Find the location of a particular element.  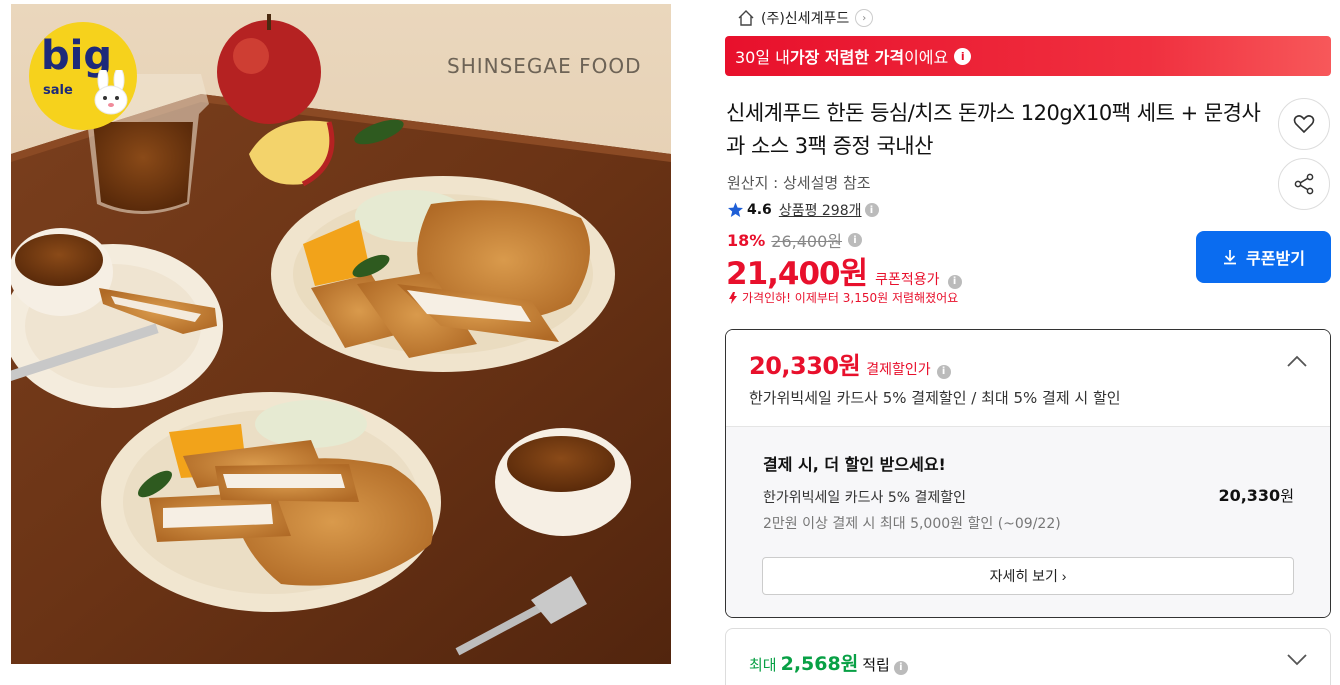

points-amount: 2,568원 is located at coordinates (819, 664).